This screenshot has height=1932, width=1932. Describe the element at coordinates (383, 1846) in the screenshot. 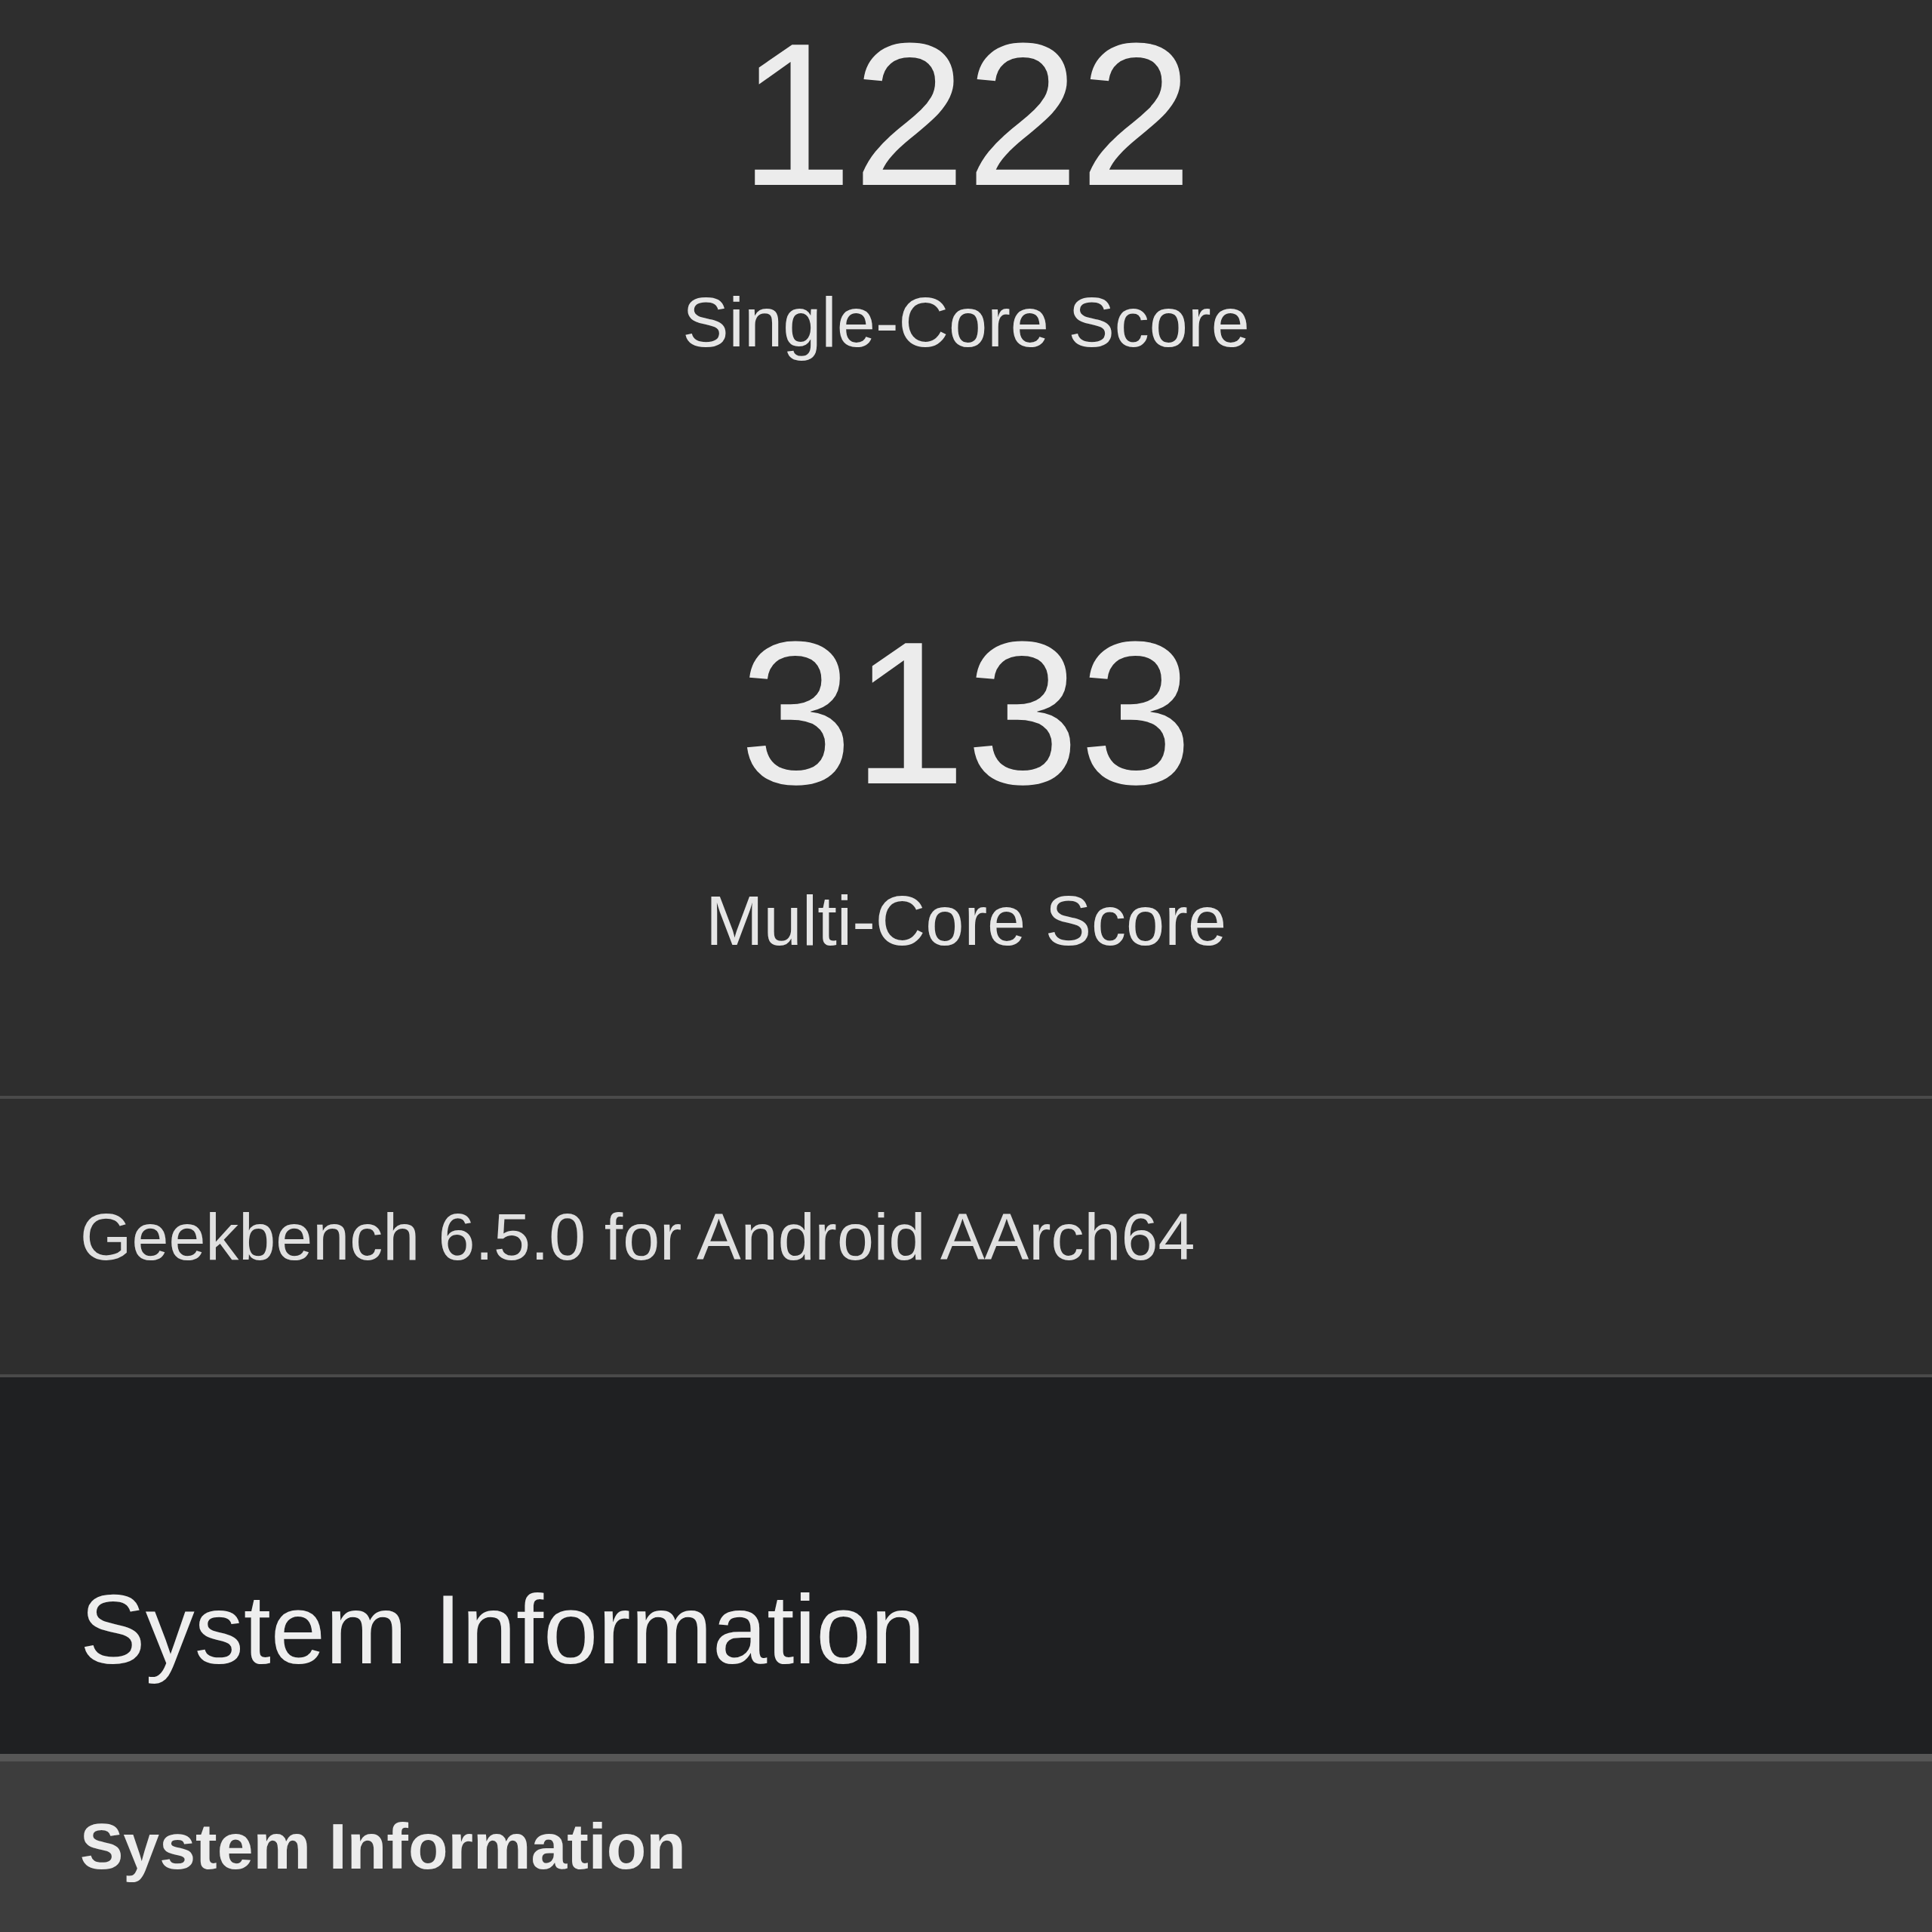

I see `table-header-title: System Information` at that location.